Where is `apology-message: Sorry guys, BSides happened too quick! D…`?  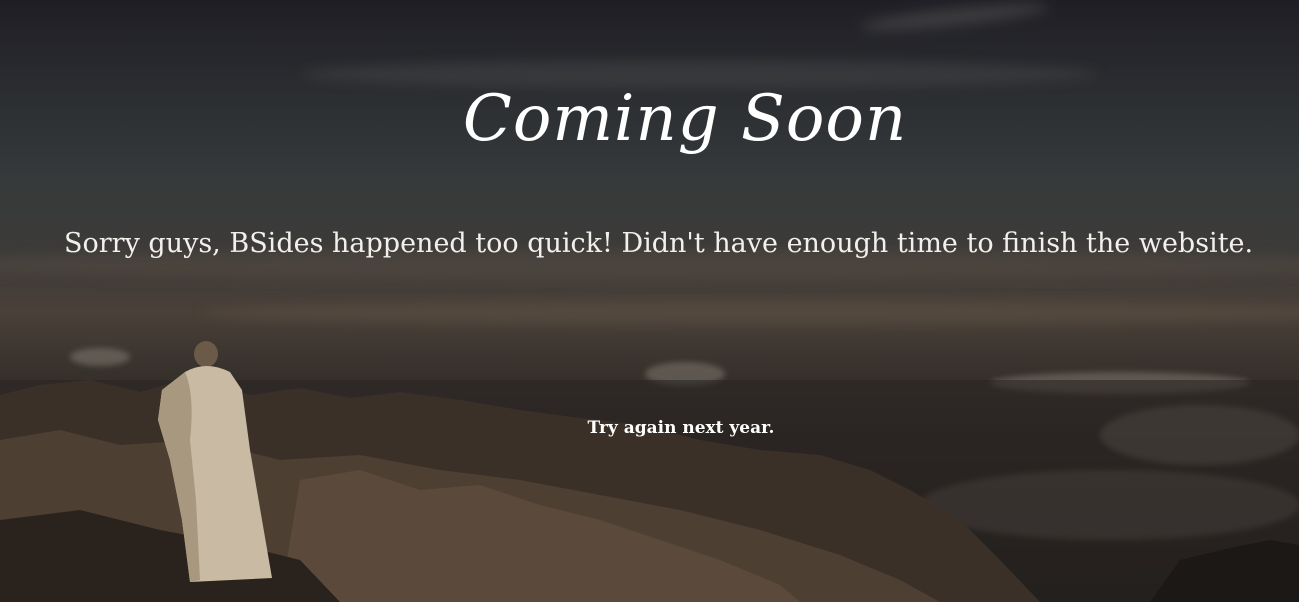 apology-message: Sorry guys, BSides happened too quick! D… is located at coordinates (659, 243).